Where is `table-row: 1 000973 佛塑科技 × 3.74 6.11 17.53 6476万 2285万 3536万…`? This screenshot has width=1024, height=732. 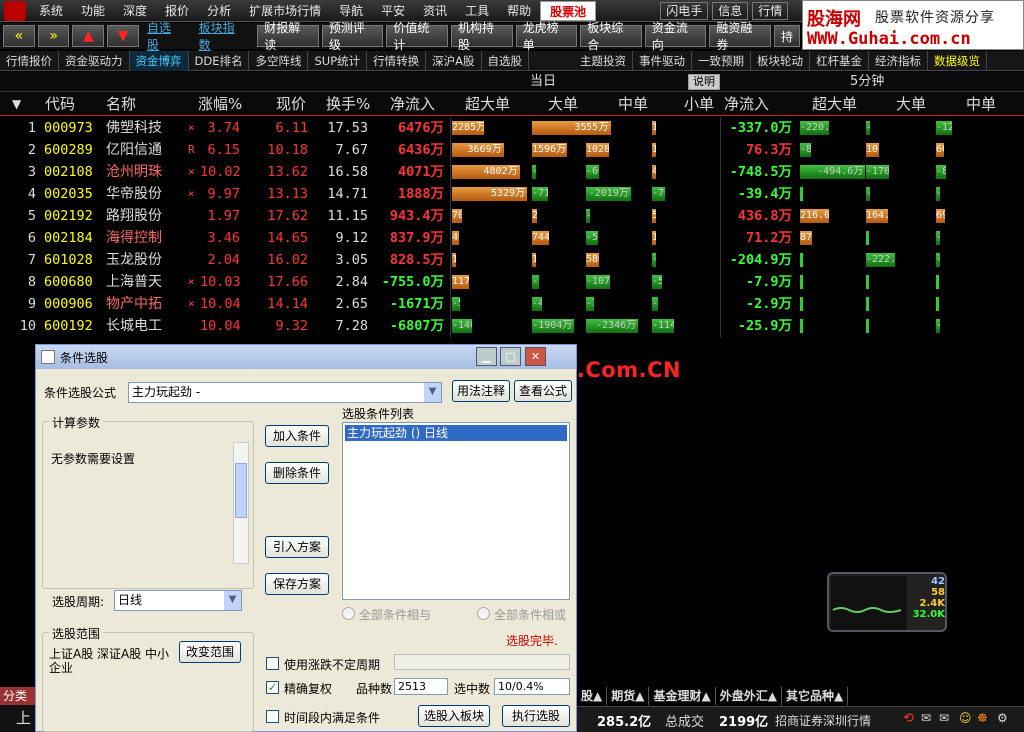
table-row: 1 000973 佛塑科技 × 3.74 6.11 17.53 6476万 2285万 3536万… is located at coordinates (512, 128).